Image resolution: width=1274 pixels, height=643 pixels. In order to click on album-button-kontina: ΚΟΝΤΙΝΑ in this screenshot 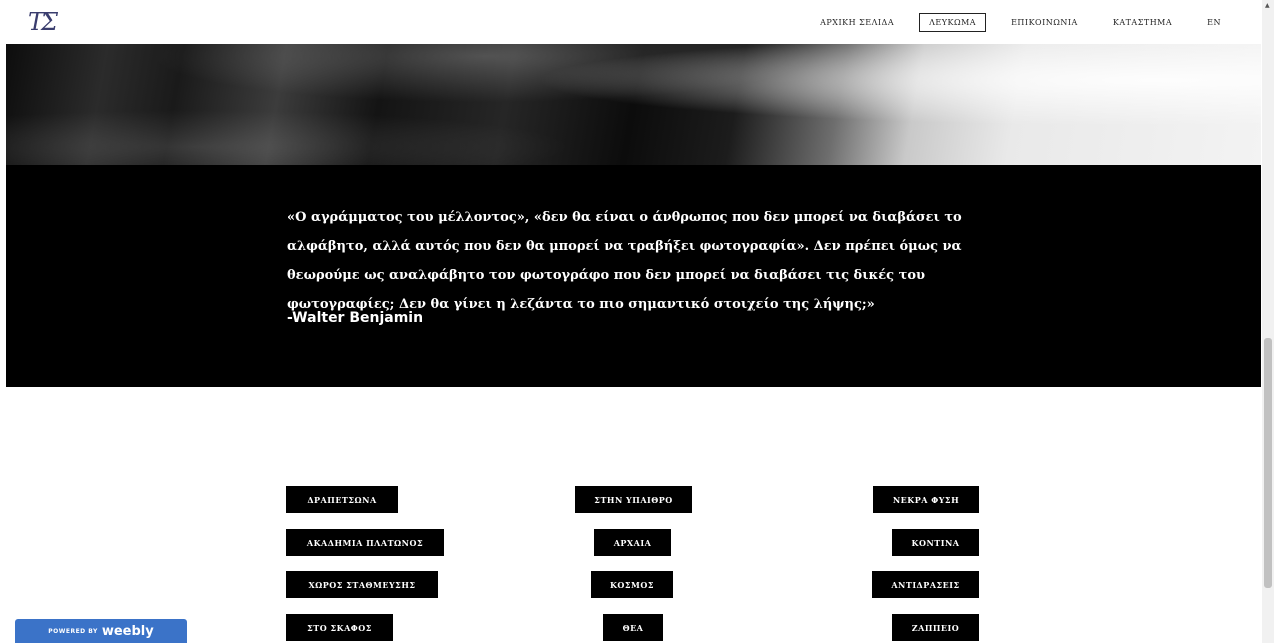, I will do `click(935, 542)`.